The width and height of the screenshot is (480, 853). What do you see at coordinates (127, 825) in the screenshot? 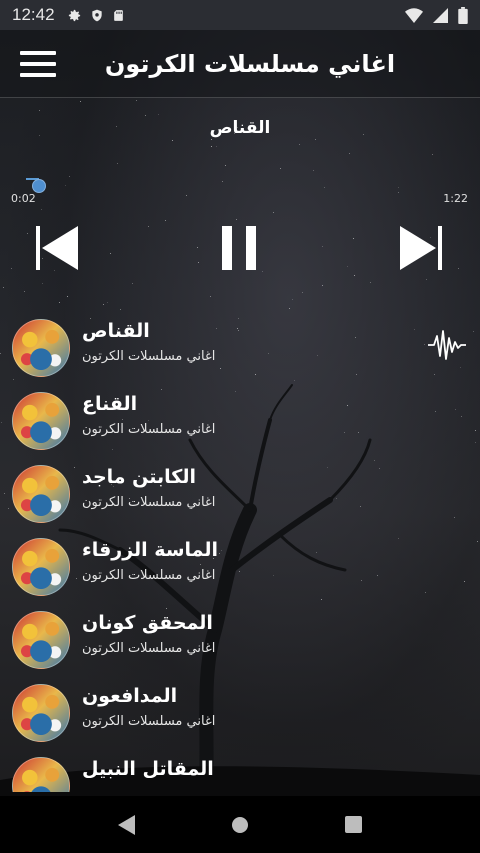
I see `back-triangle-icon` at bounding box center [127, 825].